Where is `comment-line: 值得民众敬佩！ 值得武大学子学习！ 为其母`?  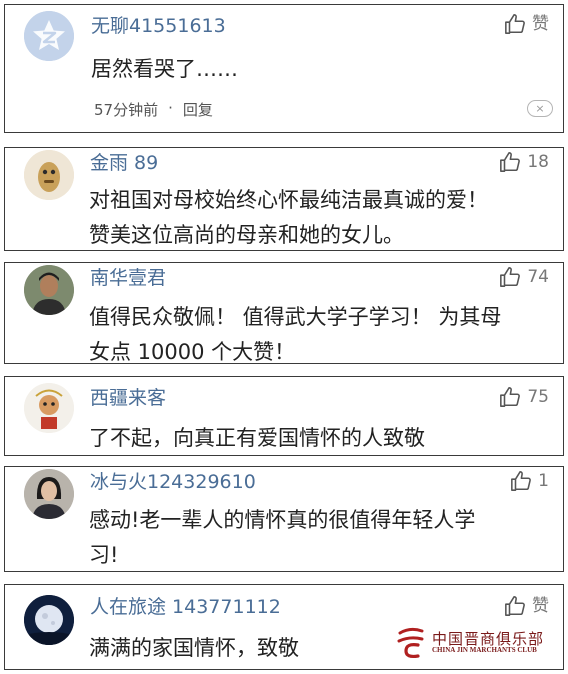
comment-line: 值得民众敬佩！ 值得武大学子学习！ 为其母 is located at coordinates (295, 317).